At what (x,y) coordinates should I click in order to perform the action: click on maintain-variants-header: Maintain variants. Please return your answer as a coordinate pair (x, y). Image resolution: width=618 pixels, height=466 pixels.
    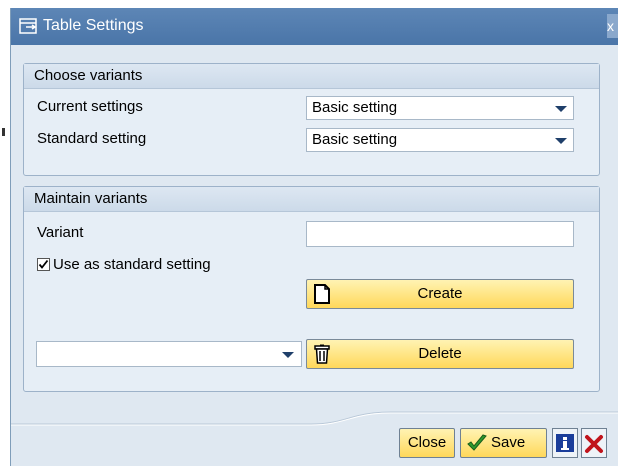
    Looking at the image, I should click on (311, 199).